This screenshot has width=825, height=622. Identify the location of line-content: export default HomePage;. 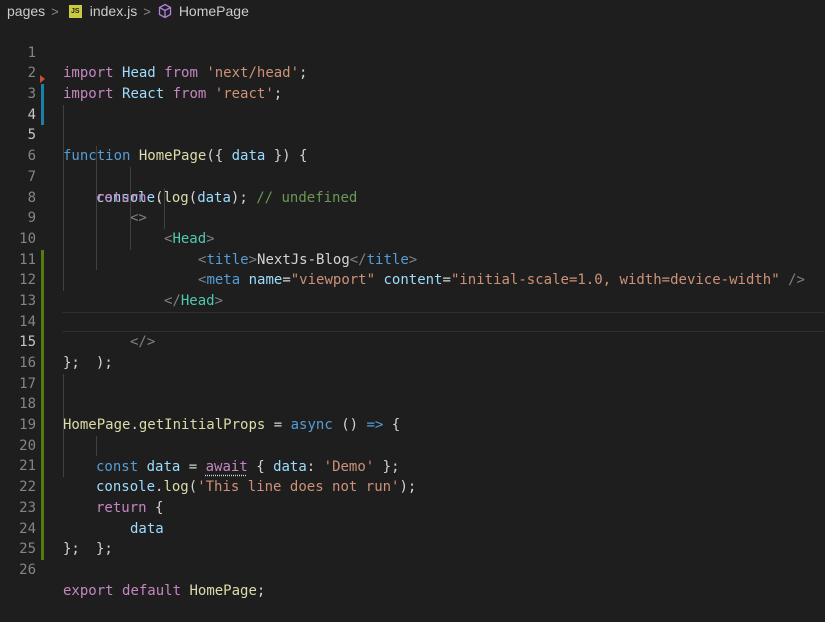
(164, 590).